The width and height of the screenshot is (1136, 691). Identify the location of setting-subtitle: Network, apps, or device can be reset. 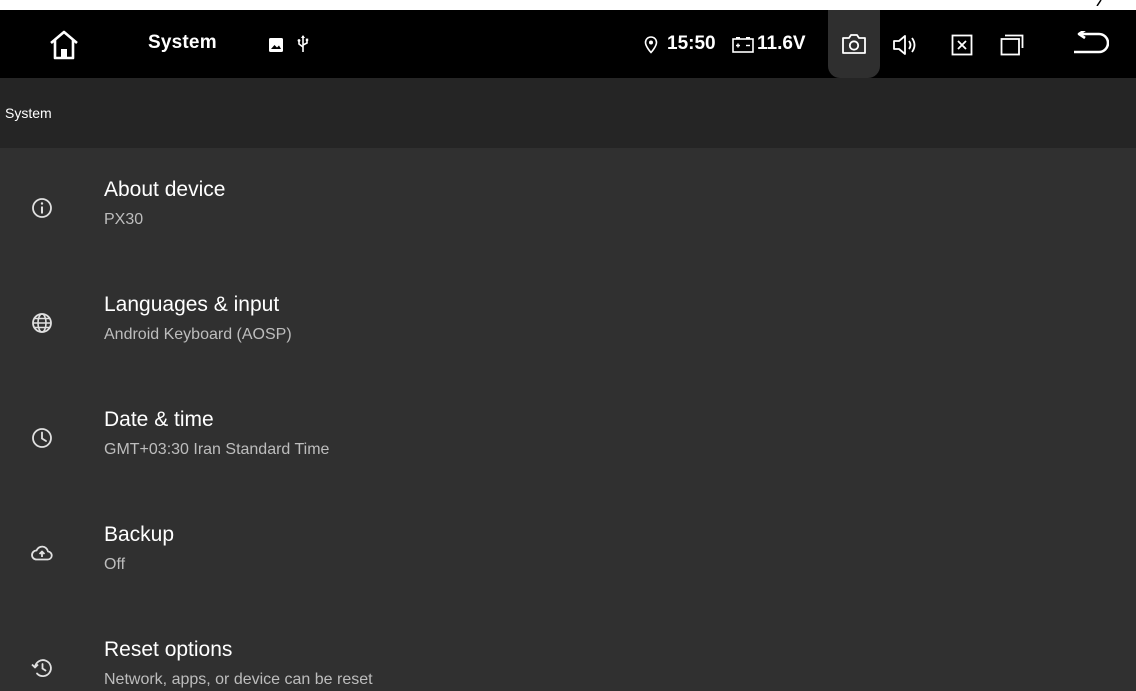
(238, 679).